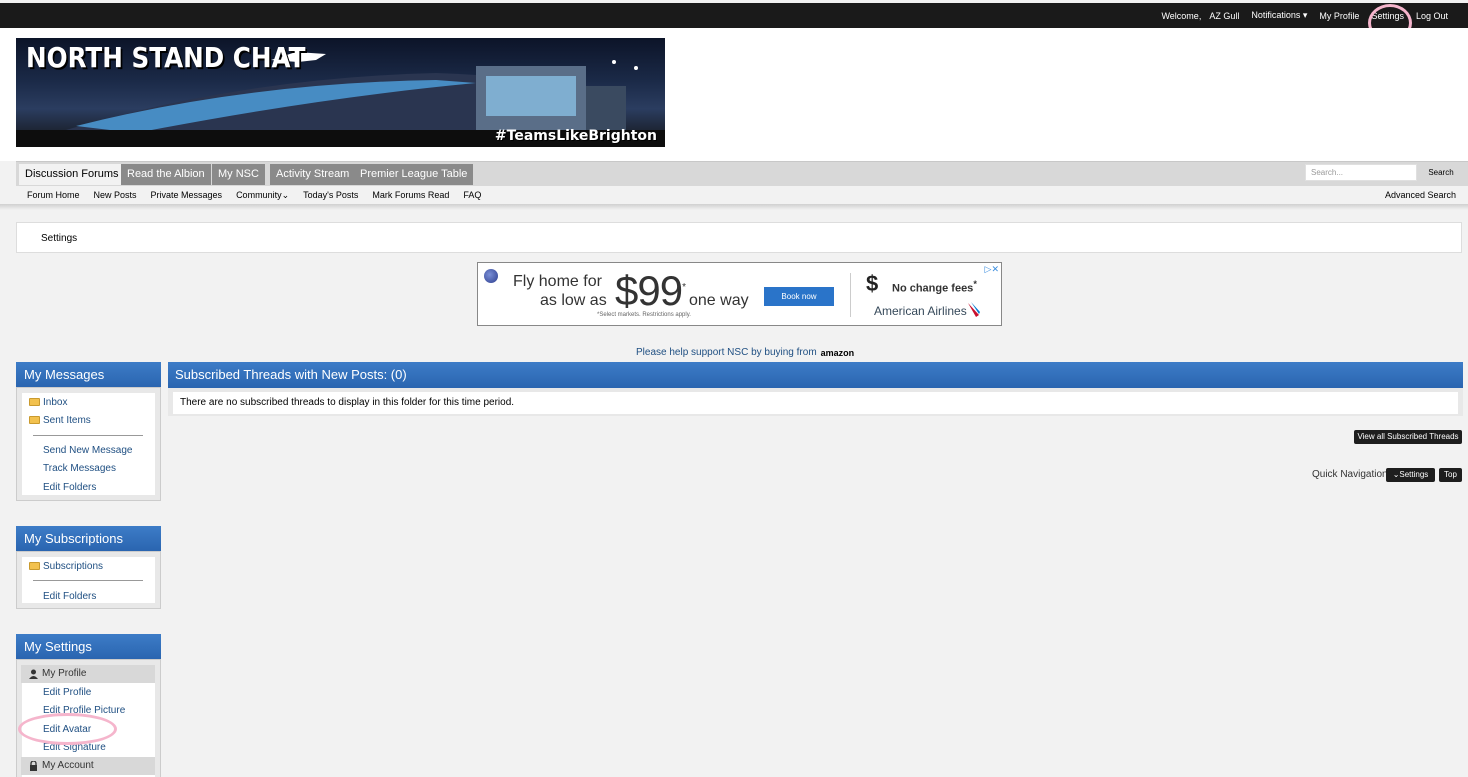 Image resolution: width=1468 pixels, height=777 pixels. I want to click on top-button: Top, so click(1450, 475).